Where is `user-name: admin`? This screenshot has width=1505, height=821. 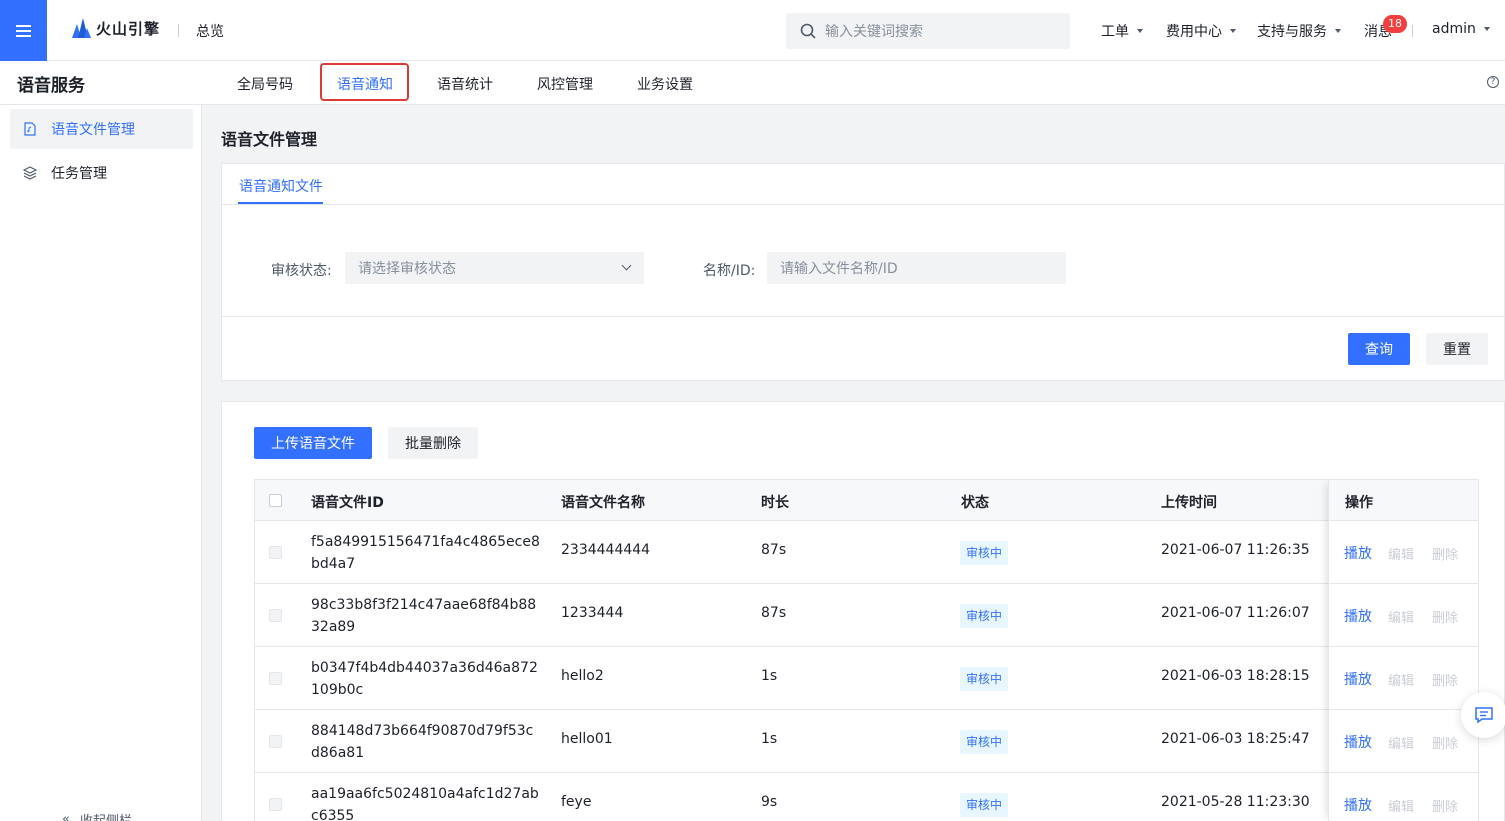
user-name: admin is located at coordinates (1454, 29).